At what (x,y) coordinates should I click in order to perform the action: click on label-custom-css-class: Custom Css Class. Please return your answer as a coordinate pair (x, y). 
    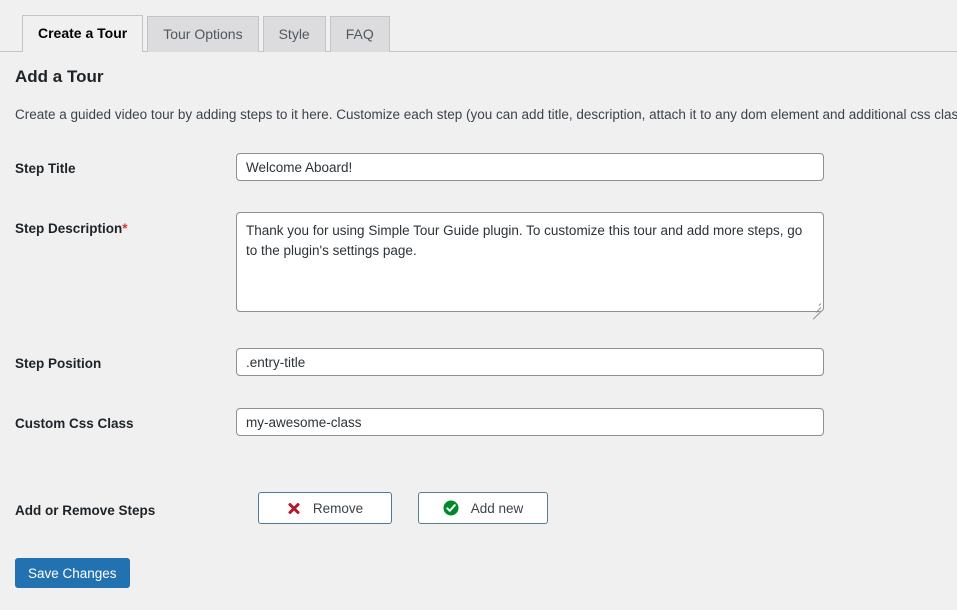
    Looking at the image, I should click on (74, 423).